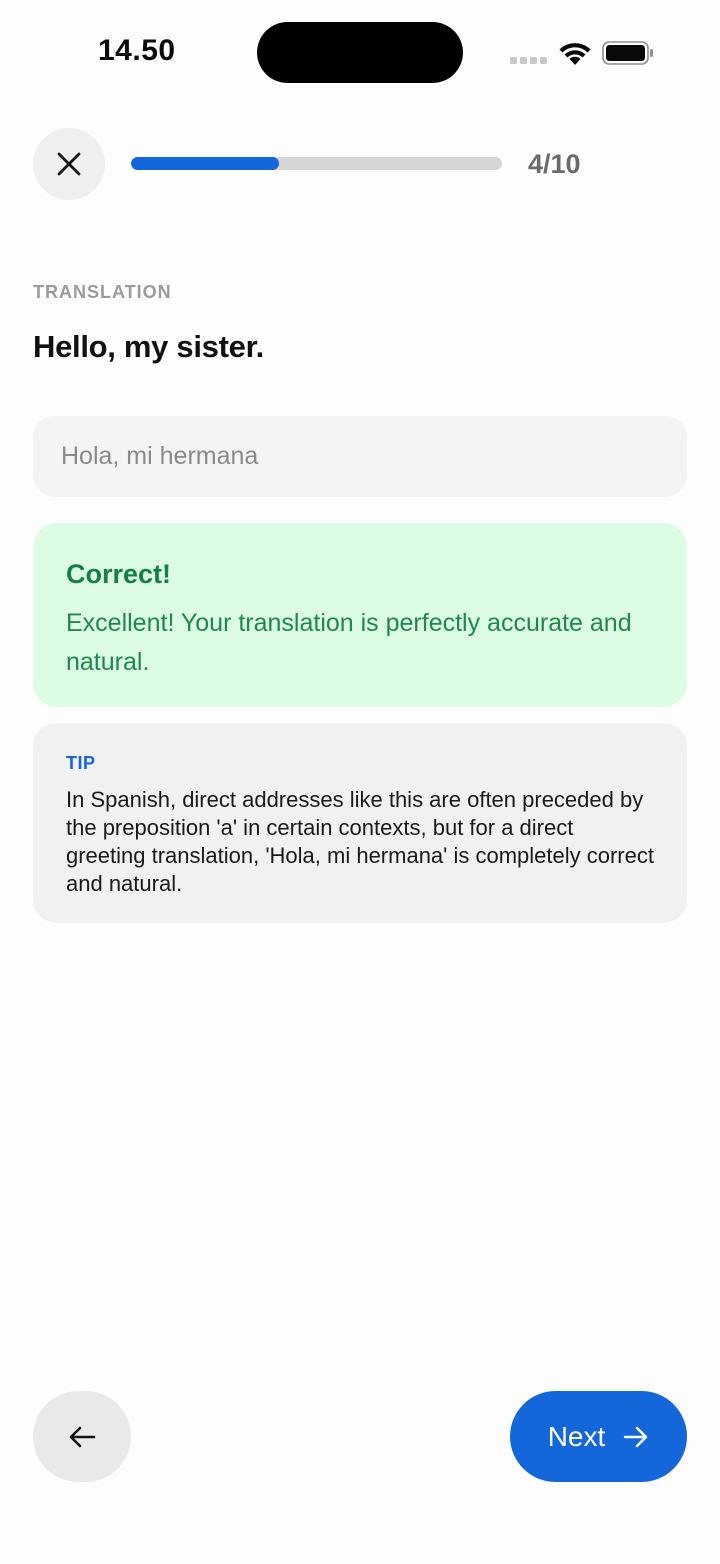 The width and height of the screenshot is (720, 1564). I want to click on wifi-icon, so click(575, 54).